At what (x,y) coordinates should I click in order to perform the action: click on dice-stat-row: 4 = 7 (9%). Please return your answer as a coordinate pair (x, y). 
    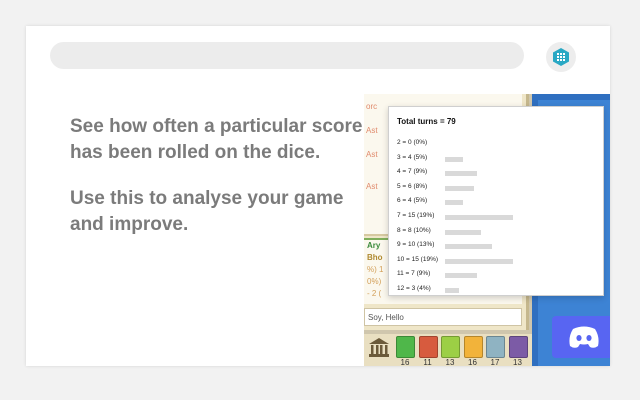
    Looking at the image, I should click on (497, 173).